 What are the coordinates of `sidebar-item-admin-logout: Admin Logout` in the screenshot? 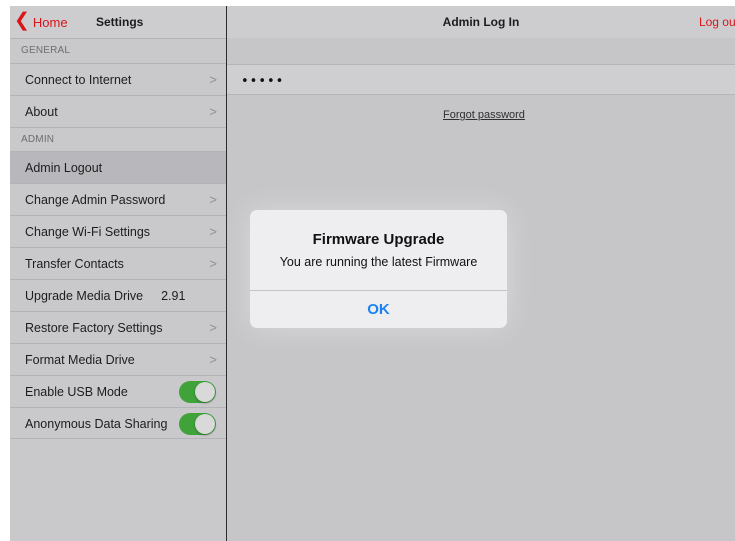 It's located at (118, 167).